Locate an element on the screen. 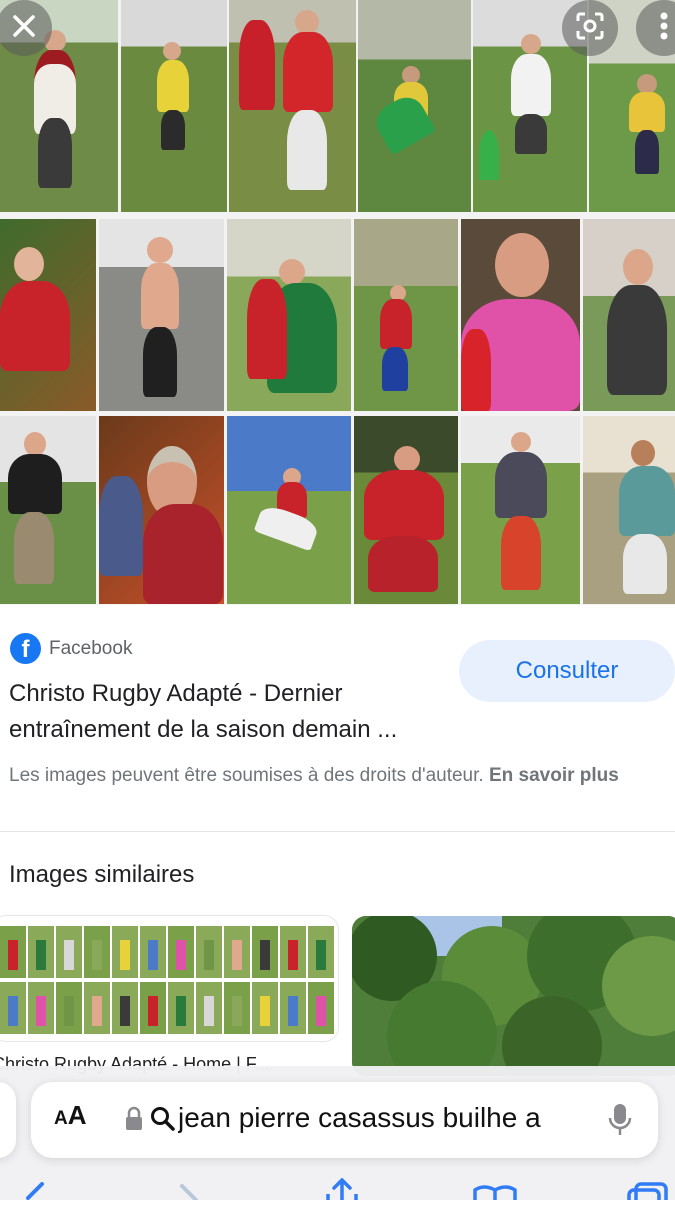 The height and width of the screenshot is (1205, 675). lens-icon is located at coordinates (590, 28).